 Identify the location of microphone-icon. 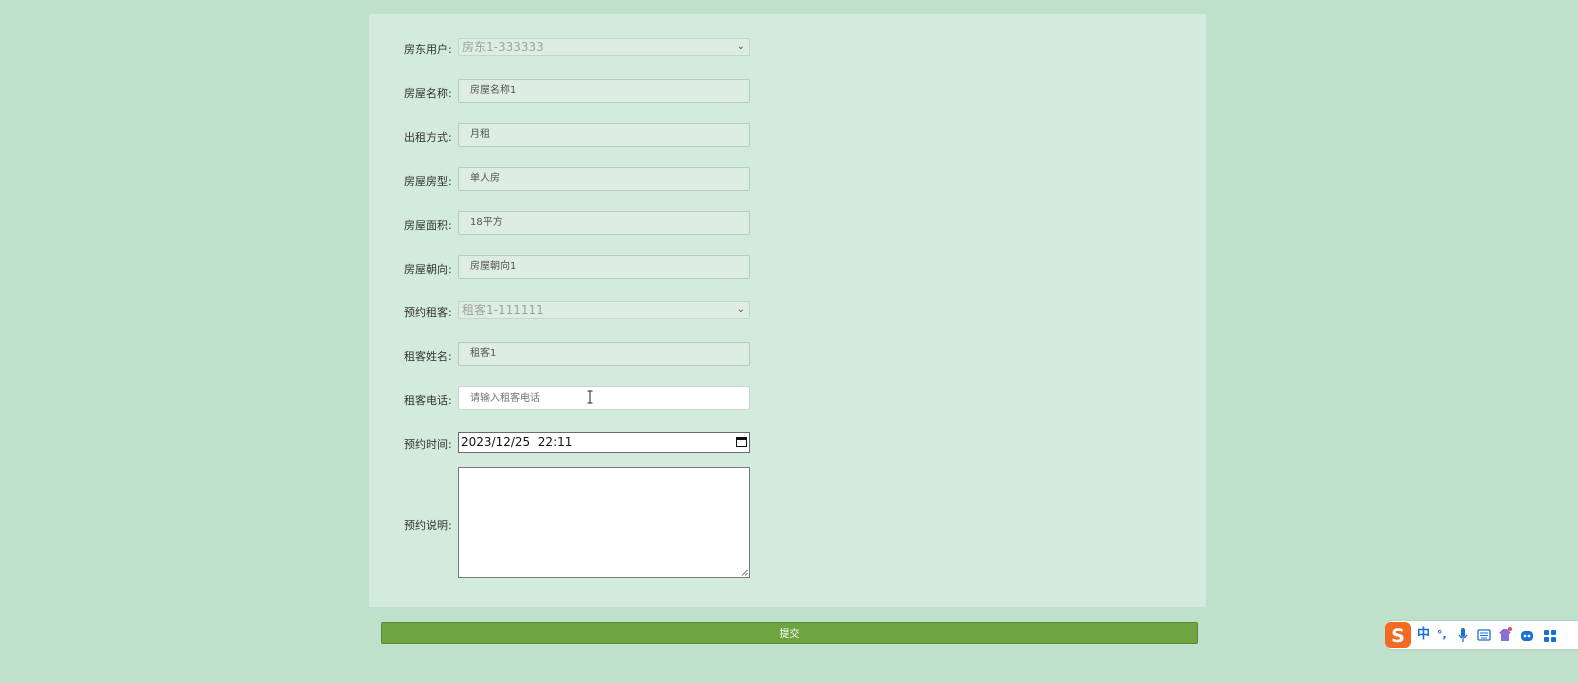
(1463, 635).